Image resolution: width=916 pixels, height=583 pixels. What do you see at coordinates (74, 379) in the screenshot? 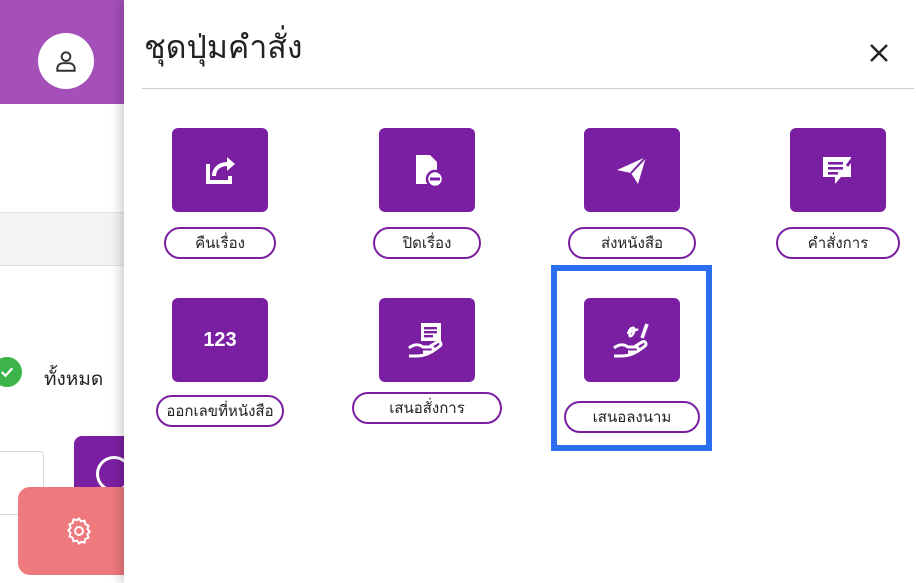
I see `filter-all-label: ทั้งหมด` at bounding box center [74, 379].